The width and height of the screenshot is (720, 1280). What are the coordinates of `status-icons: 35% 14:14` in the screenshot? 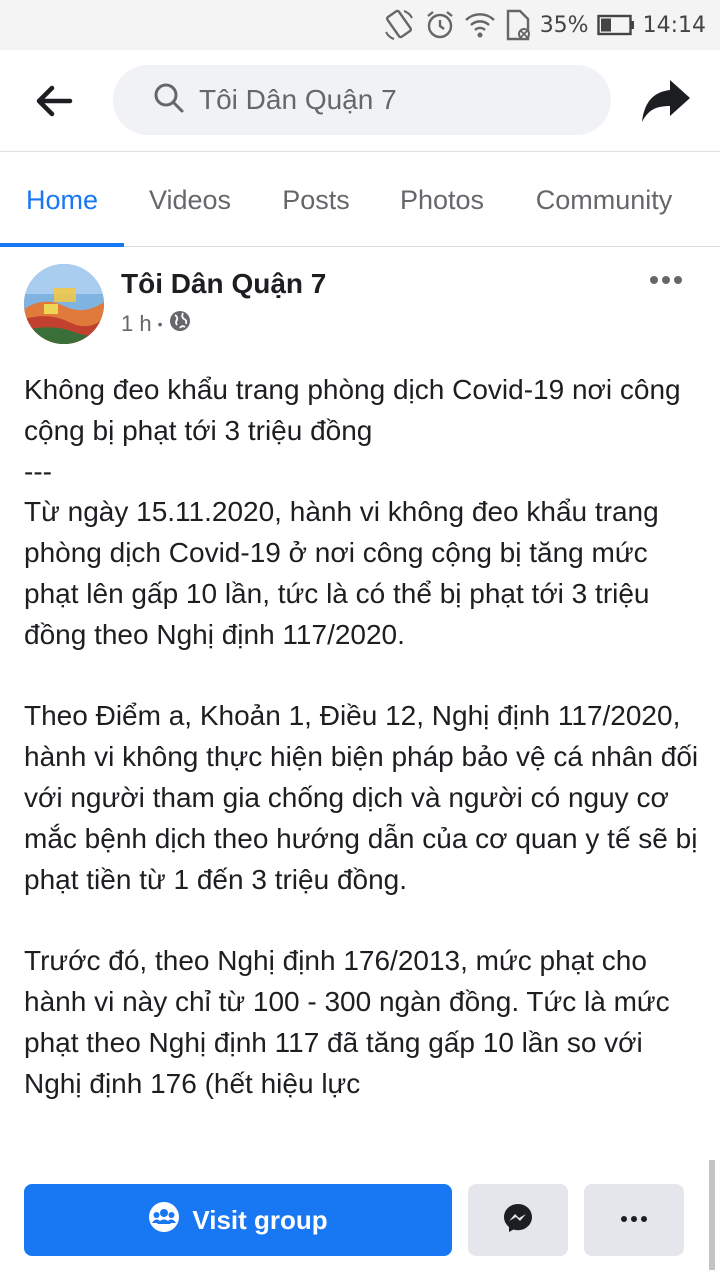 It's located at (544, 25).